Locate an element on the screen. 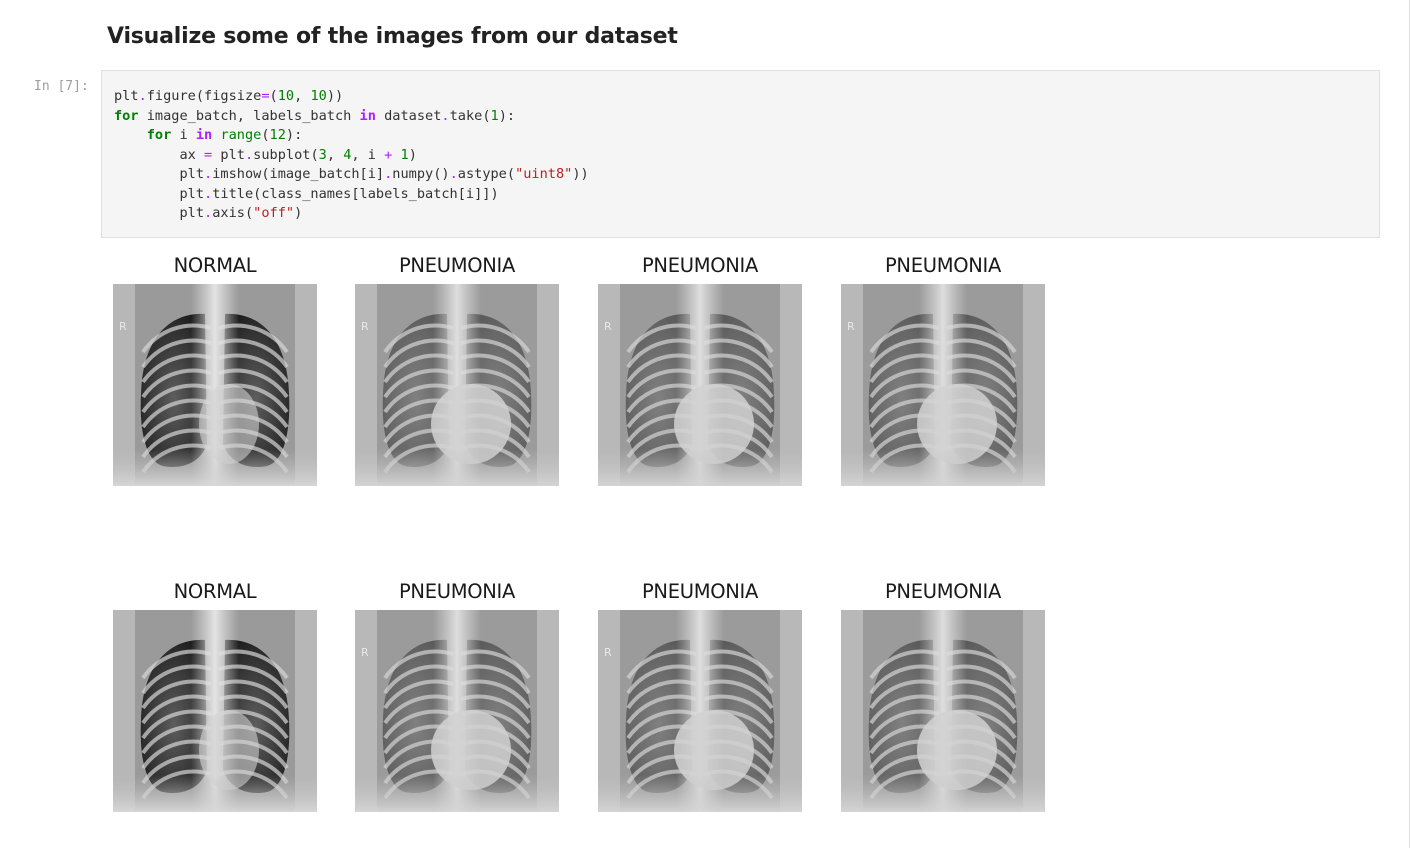 This screenshot has width=1411, height=848. code-line: plt.title(class_names[labels_batch[i]]) is located at coordinates (306, 193).